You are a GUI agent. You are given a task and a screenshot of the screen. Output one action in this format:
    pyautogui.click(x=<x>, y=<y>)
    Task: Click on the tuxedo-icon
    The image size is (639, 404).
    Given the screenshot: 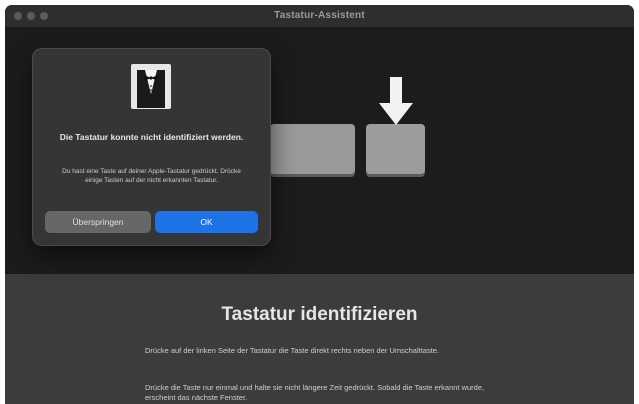 What is the action you would take?
    pyautogui.click(x=151, y=86)
    